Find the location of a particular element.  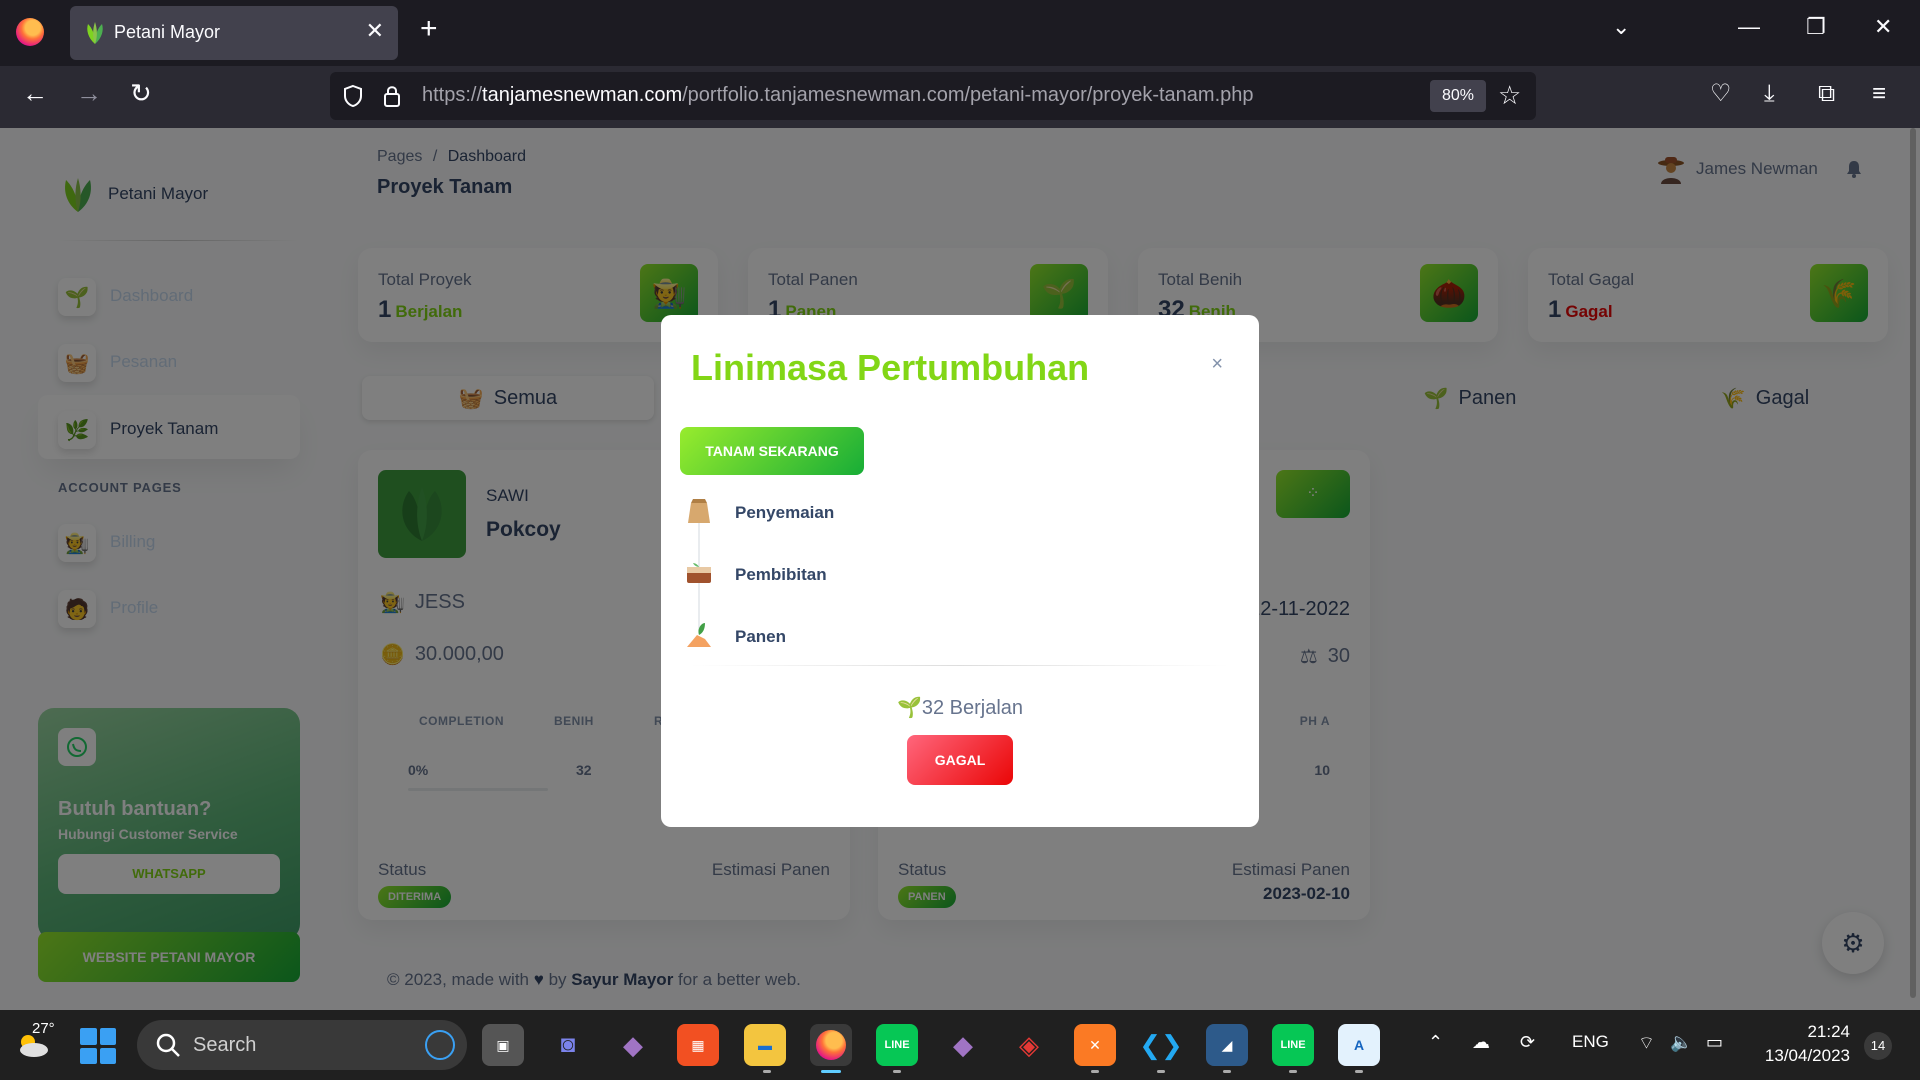

firefox-taskbar-icon is located at coordinates (831, 1045).